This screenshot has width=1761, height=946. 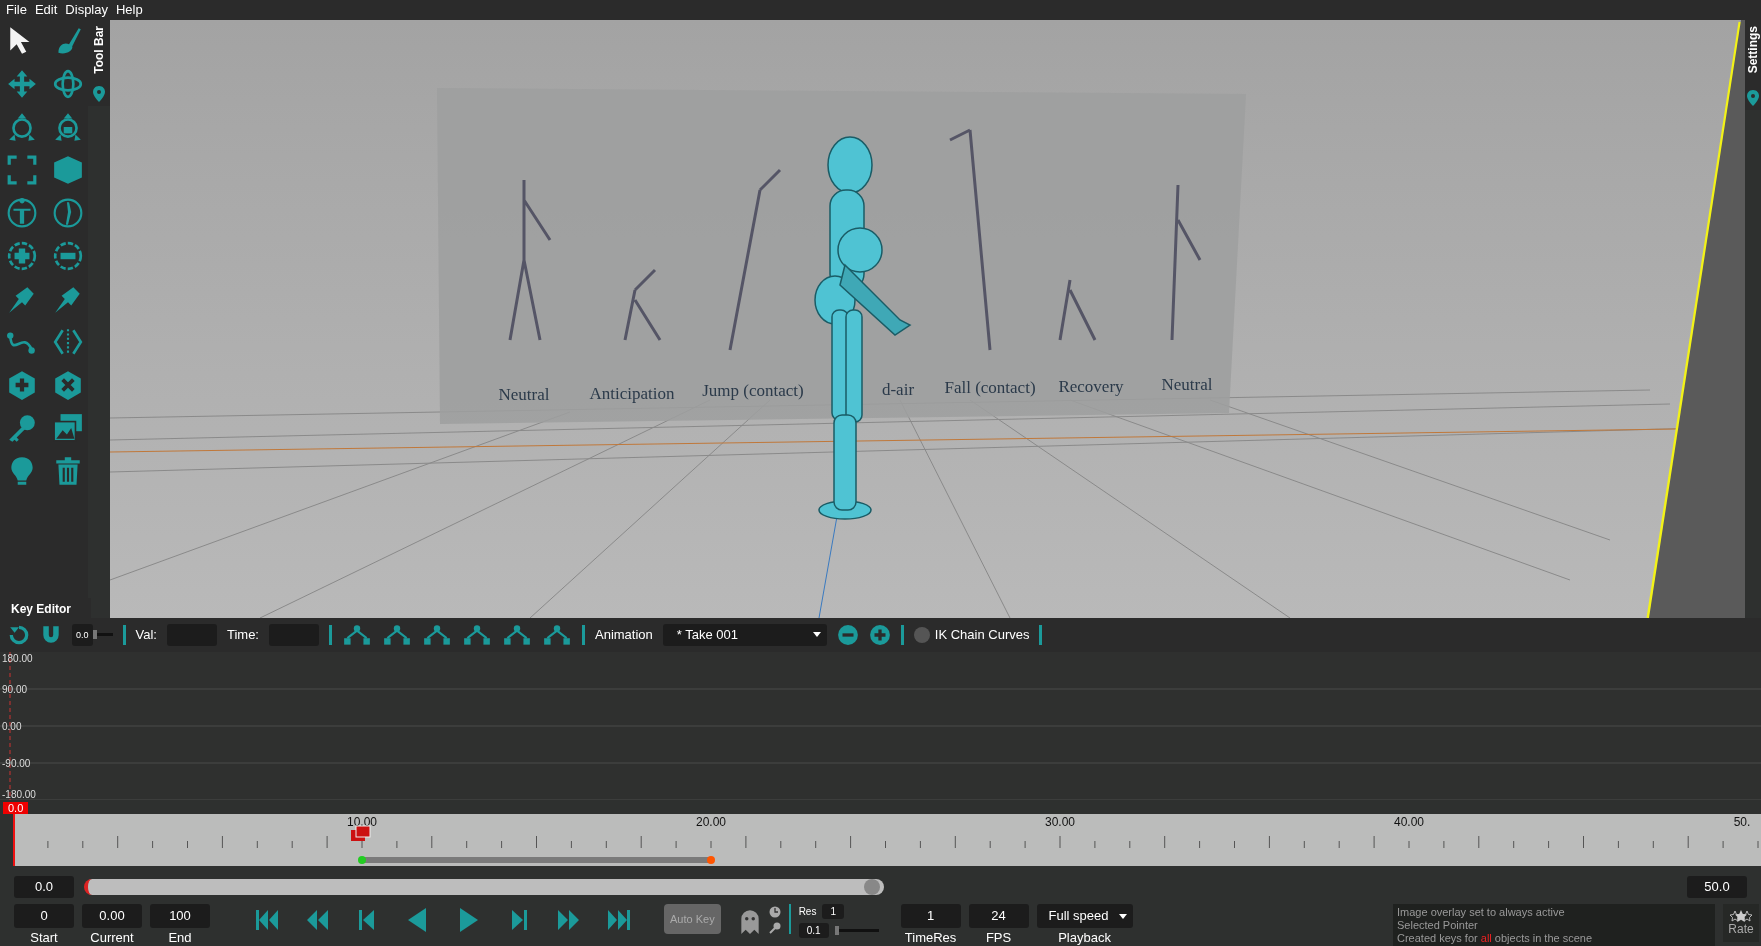 What do you see at coordinates (998, 916) in the screenshot?
I see `fps-field: 24` at bounding box center [998, 916].